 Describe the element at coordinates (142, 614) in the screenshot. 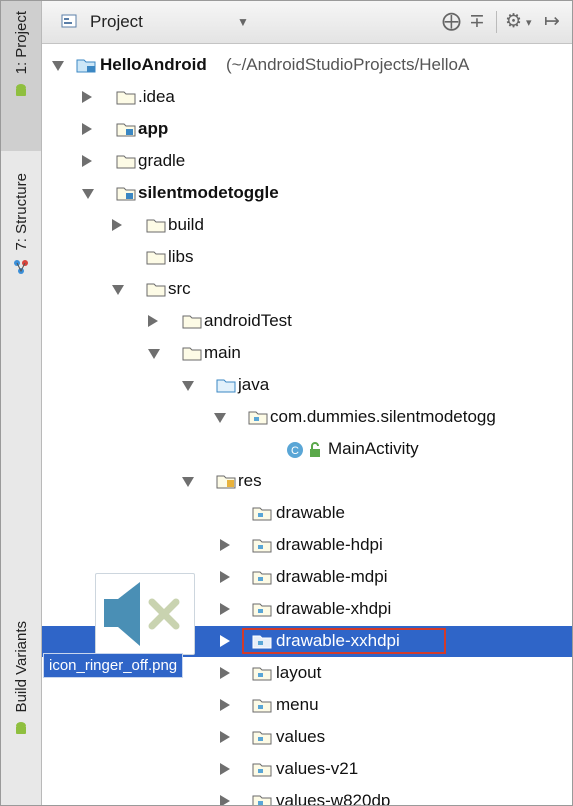

I see `speaker-muted-icon` at that location.